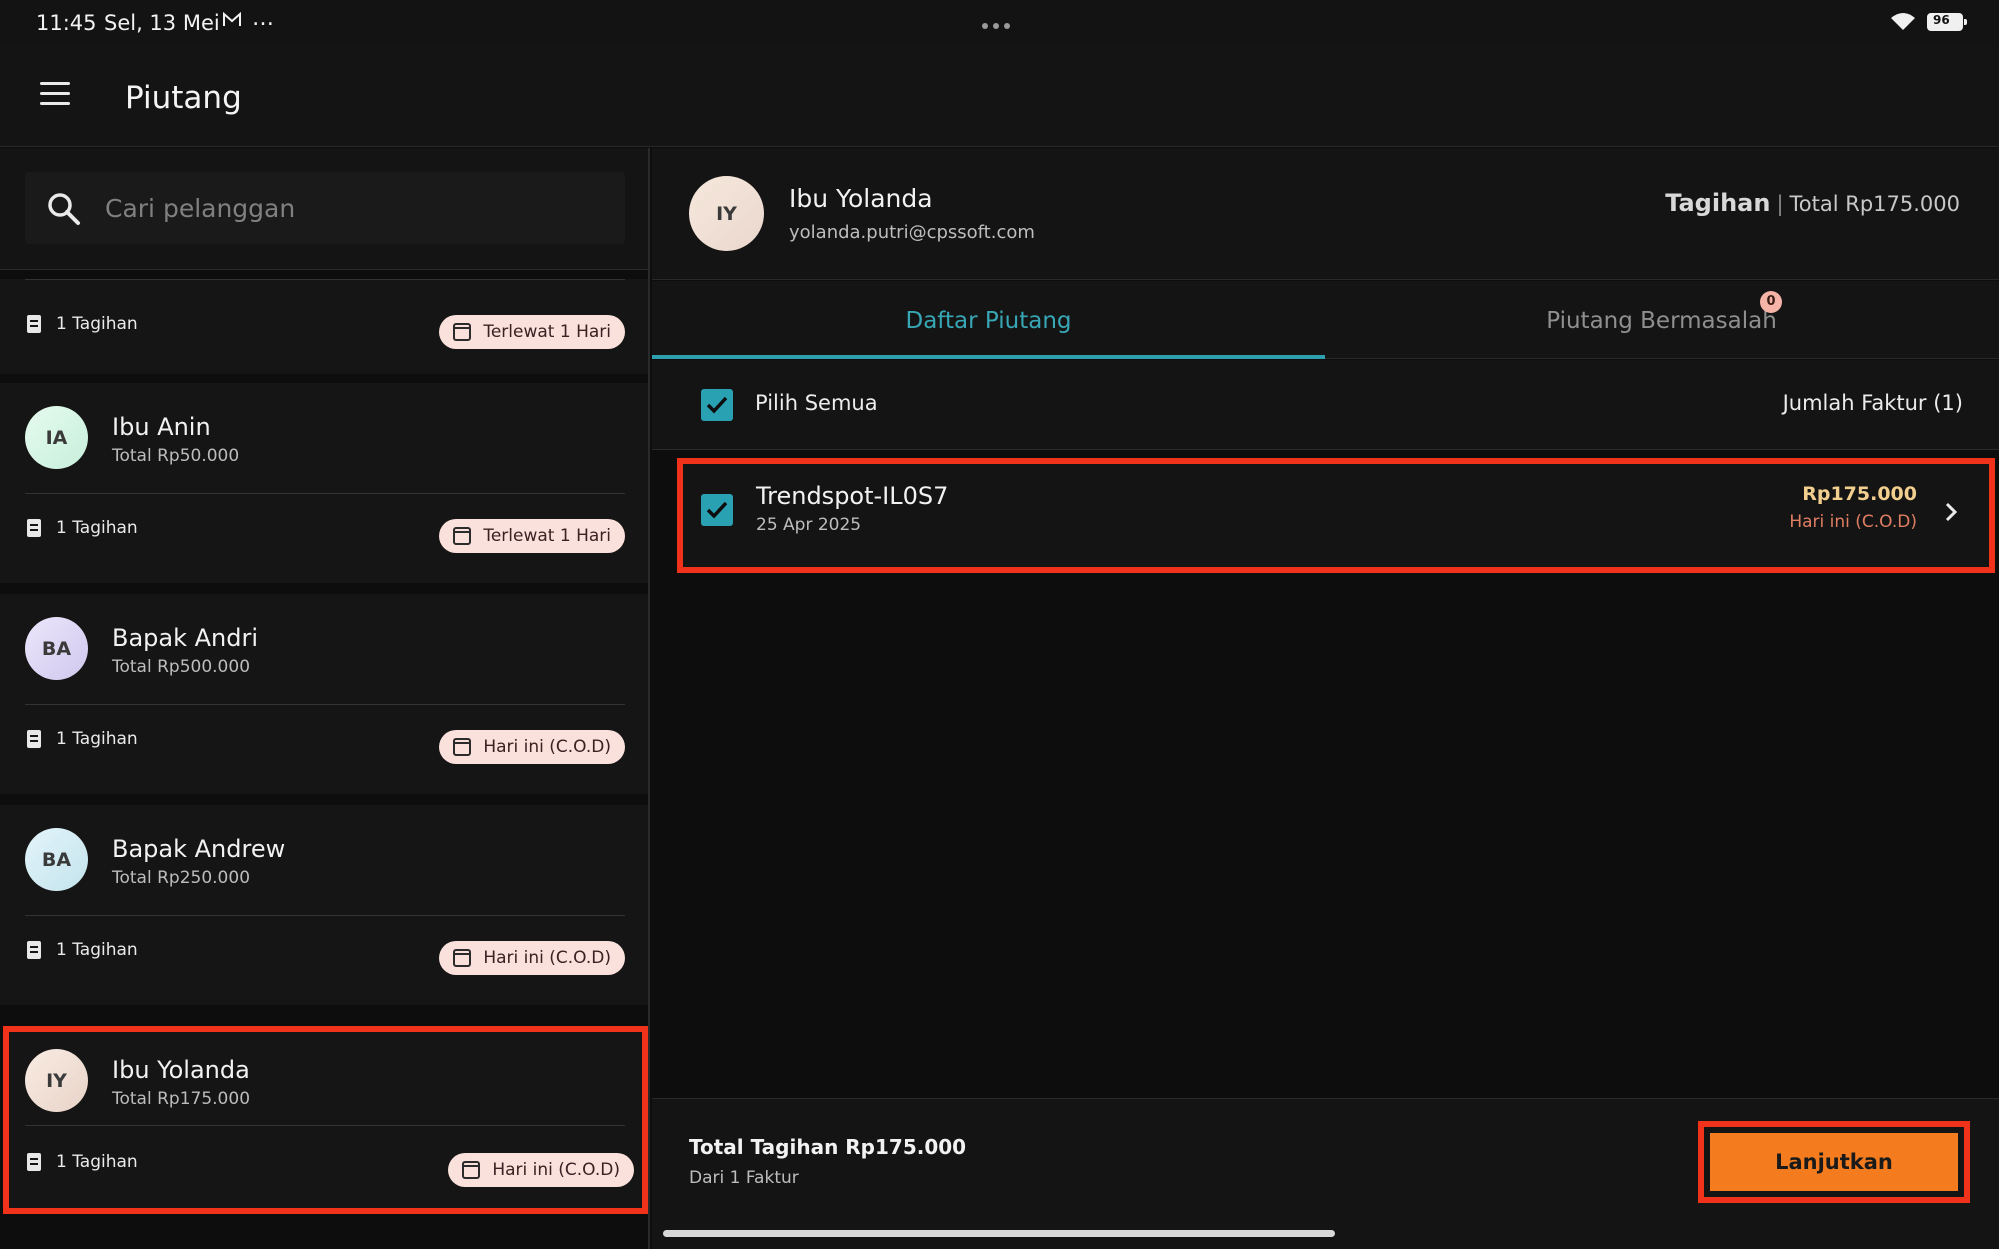 The width and height of the screenshot is (1999, 1249). I want to click on customer-name: Ibu Anin, so click(161, 427).